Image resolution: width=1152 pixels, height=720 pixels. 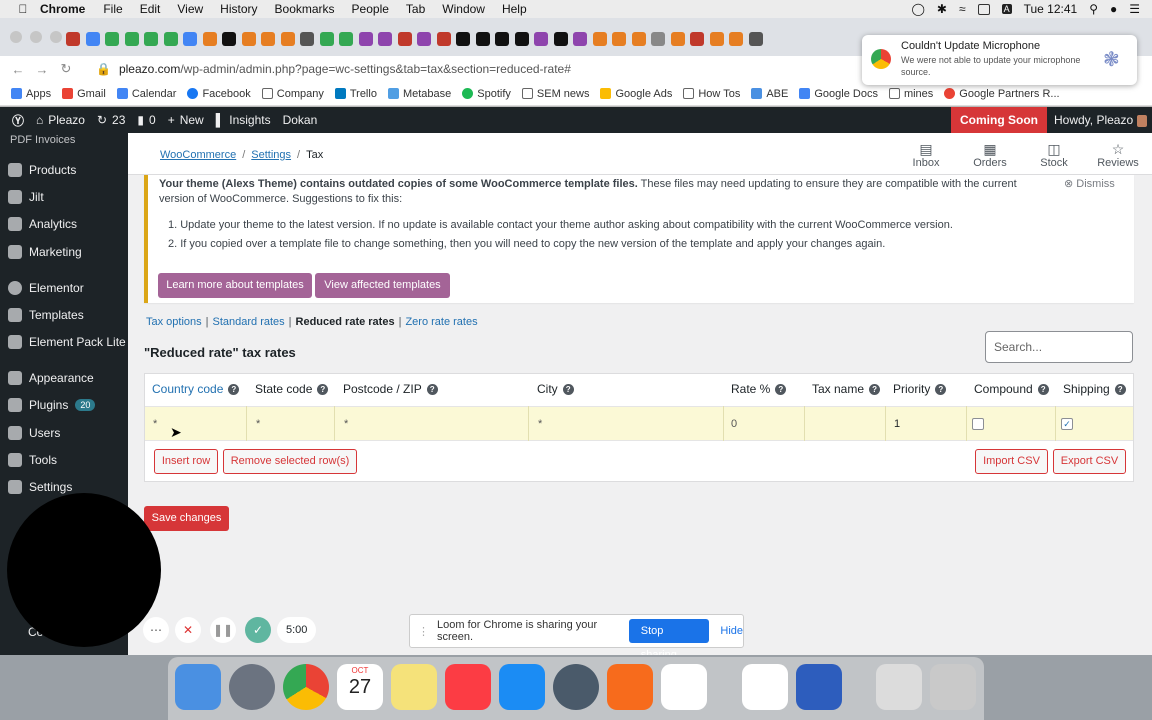 What do you see at coordinates (942, 9) in the screenshot?
I see `bluetooth-icon: ✱` at bounding box center [942, 9].